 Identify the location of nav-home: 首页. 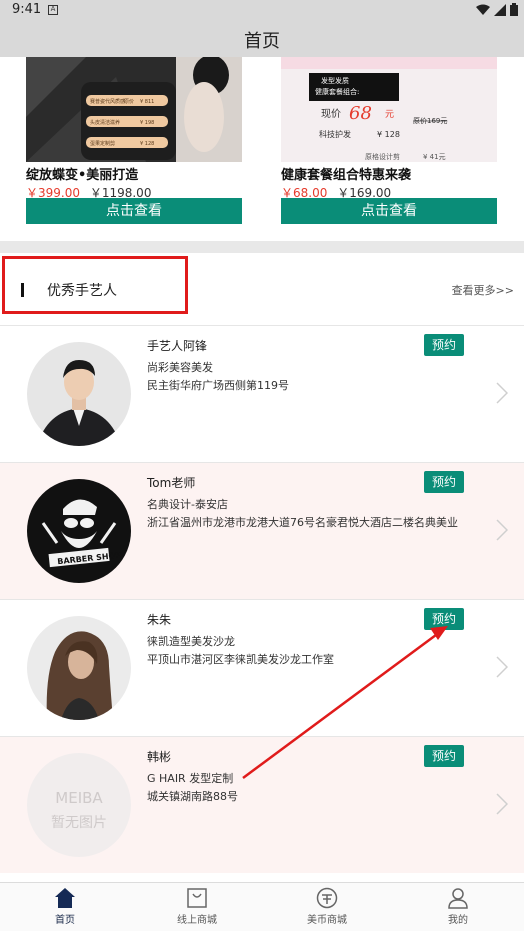
(65, 906).